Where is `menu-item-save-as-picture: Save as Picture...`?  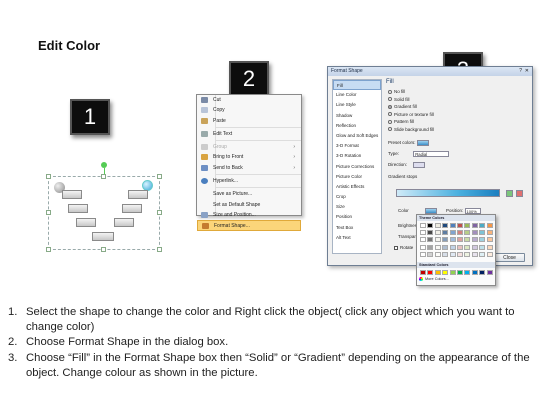 menu-item-save-as-picture: Save as Picture... is located at coordinates (249, 194).